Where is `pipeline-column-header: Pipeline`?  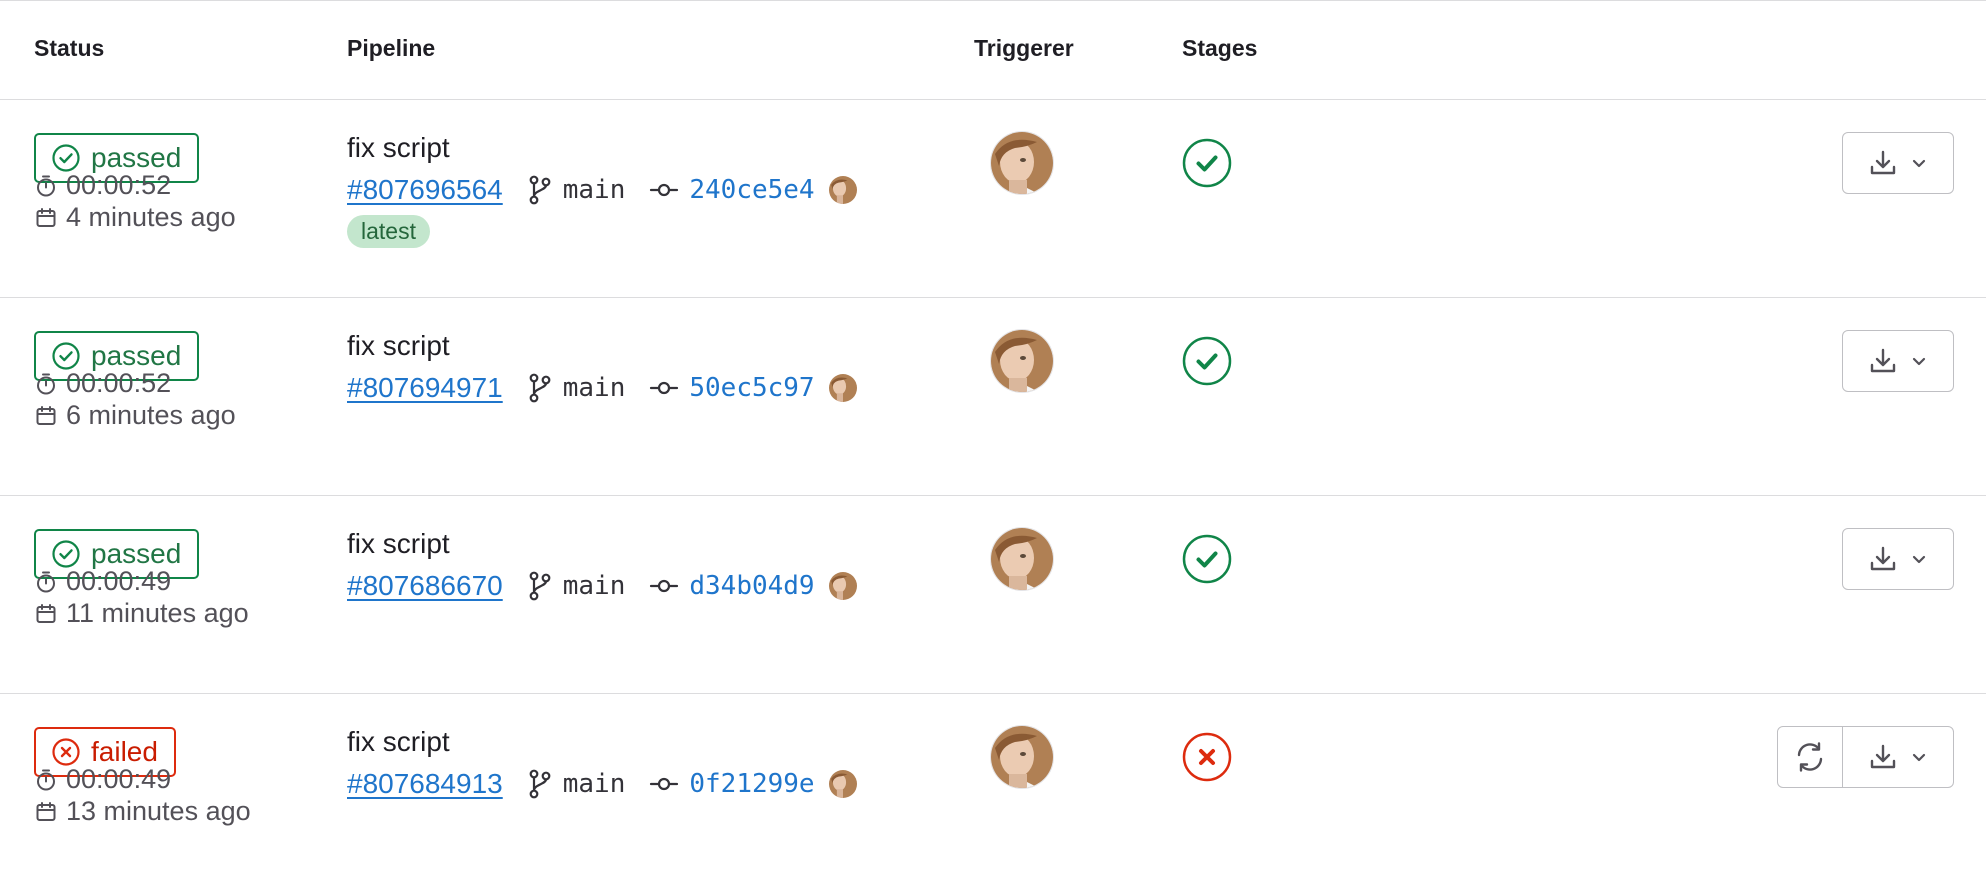 pipeline-column-header: Pipeline is located at coordinates (391, 48).